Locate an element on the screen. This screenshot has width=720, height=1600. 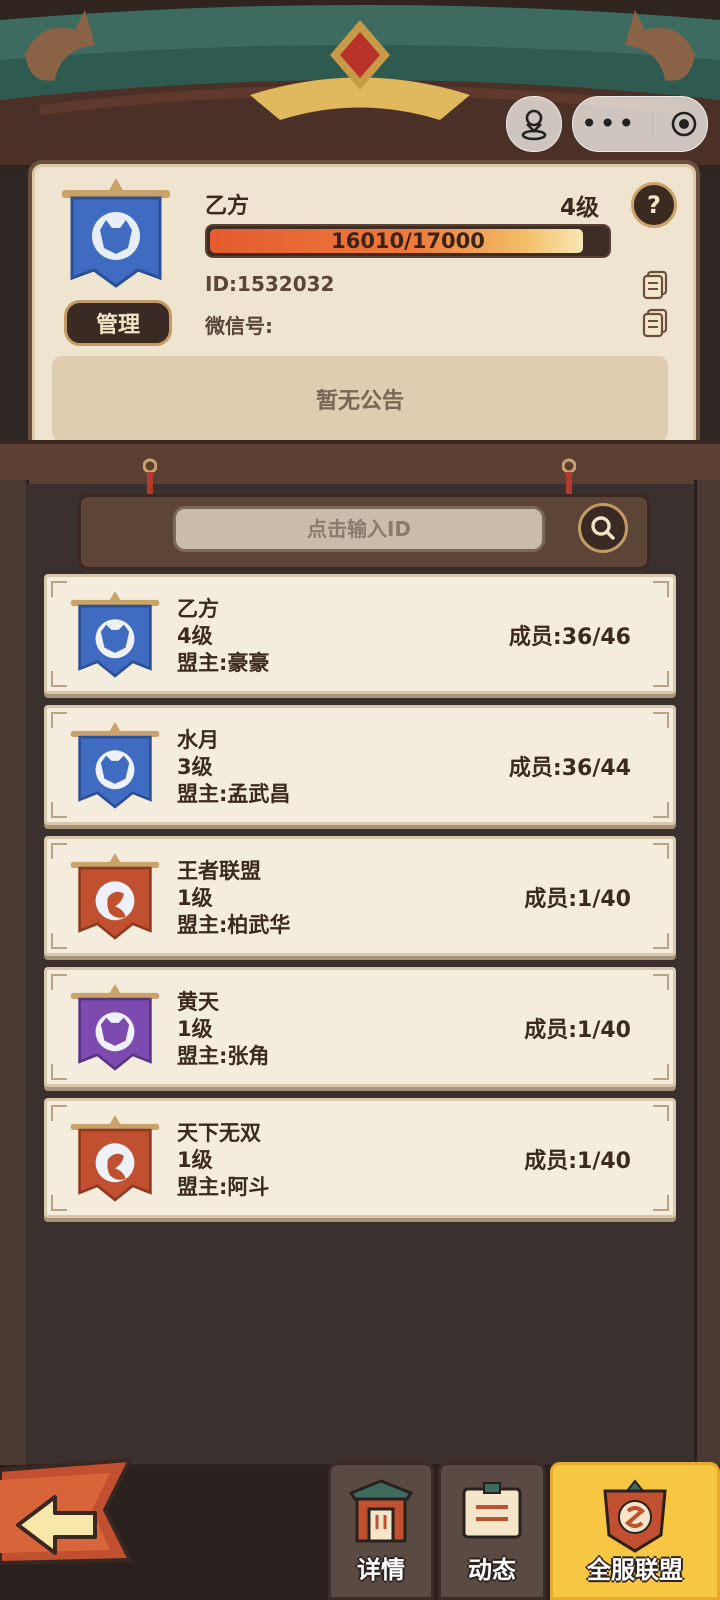
search-icon is located at coordinates (603, 528).